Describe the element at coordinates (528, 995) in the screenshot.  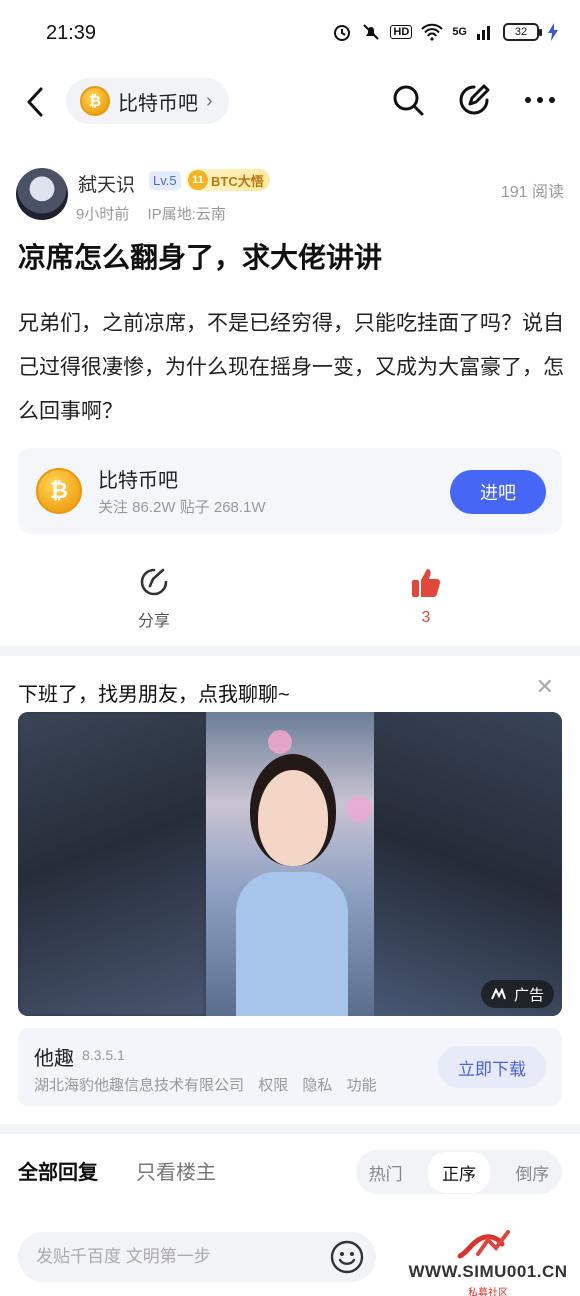
I see `ad-tag-label: 广告` at that location.